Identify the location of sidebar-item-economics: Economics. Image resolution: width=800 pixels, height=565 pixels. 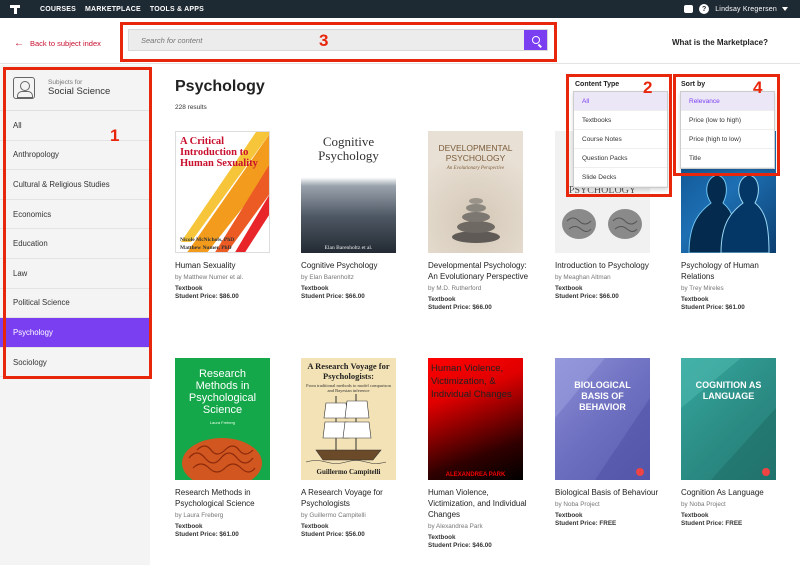
(75, 215).